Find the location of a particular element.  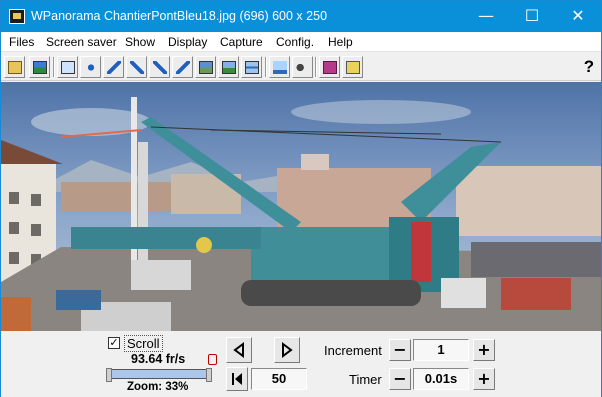

landscape-icon is located at coordinates (228, 67).